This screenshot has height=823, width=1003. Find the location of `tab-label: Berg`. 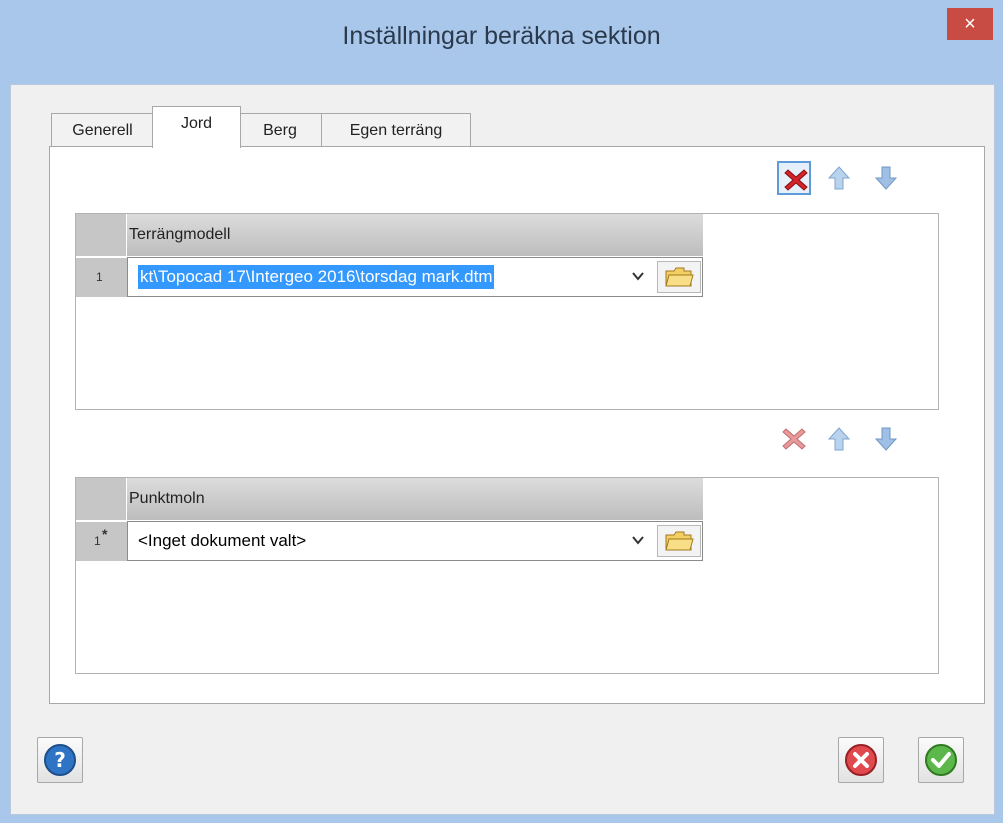

tab-label: Berg is located at coordinates (280, 130).